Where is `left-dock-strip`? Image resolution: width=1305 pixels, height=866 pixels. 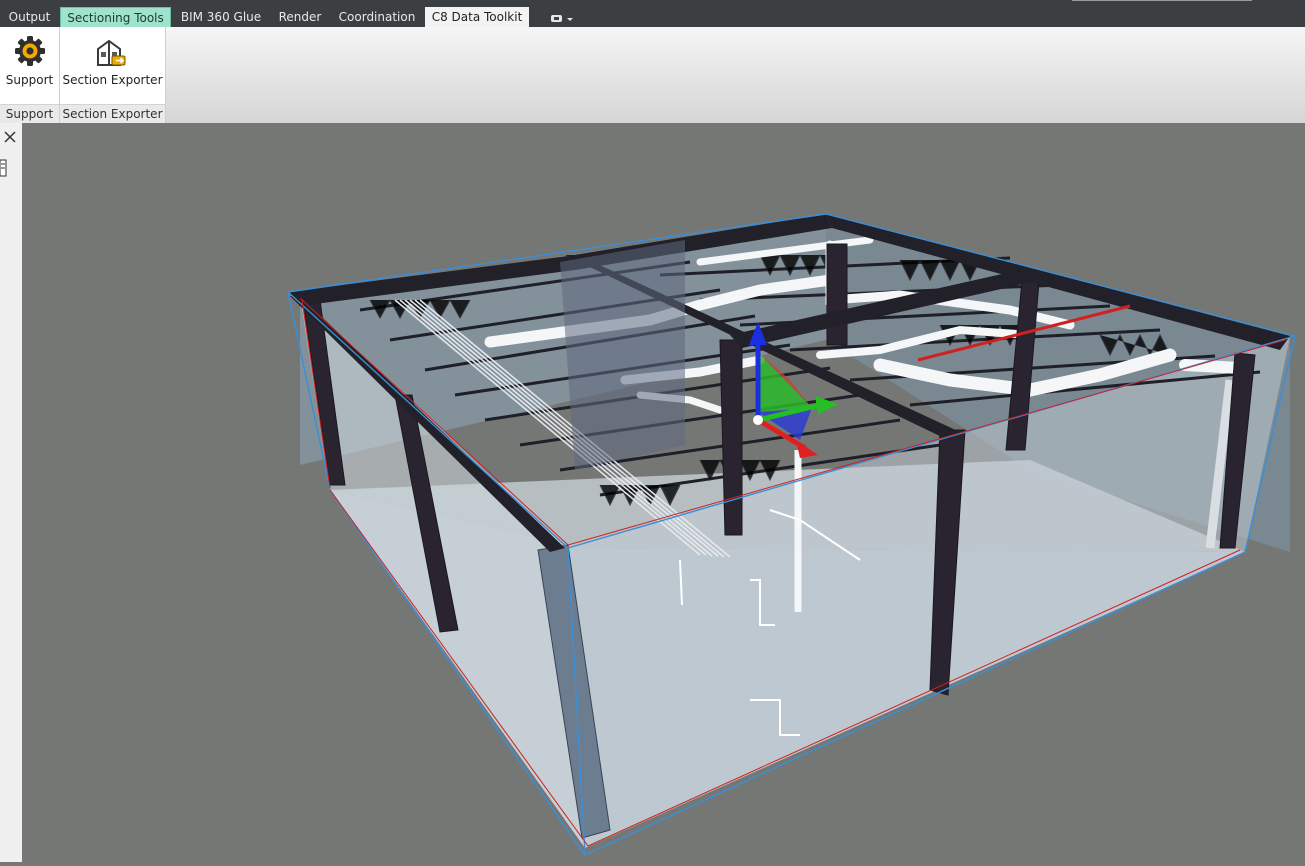 left-dock-strip is located at coordinates (11, 492).